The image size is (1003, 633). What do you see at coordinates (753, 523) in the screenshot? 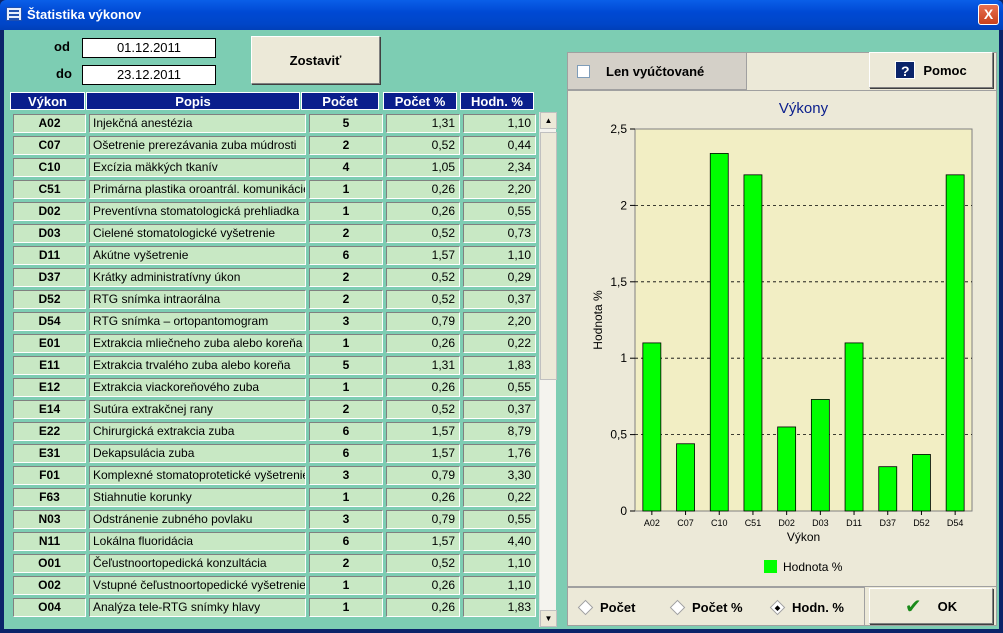
I see `x-tick-label: C51` at bounding box center [753, 523].